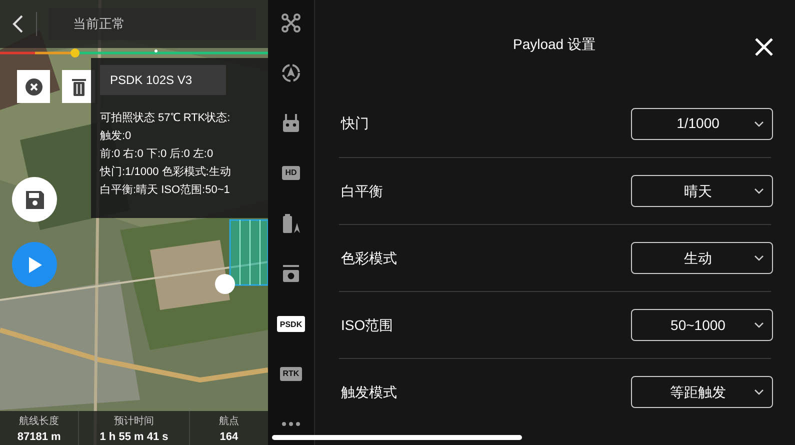 This screenshot has width=795, height=445. What do you see at coordinates (367, 325) in the screenshot?
I see `setting-label: ISO范围` at bounding box center [367, 325].